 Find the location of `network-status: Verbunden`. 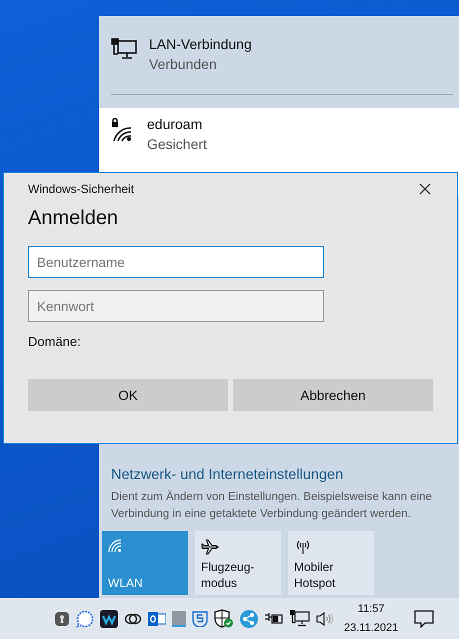

network-status: Verbunden is located at coordinates (183, 64).